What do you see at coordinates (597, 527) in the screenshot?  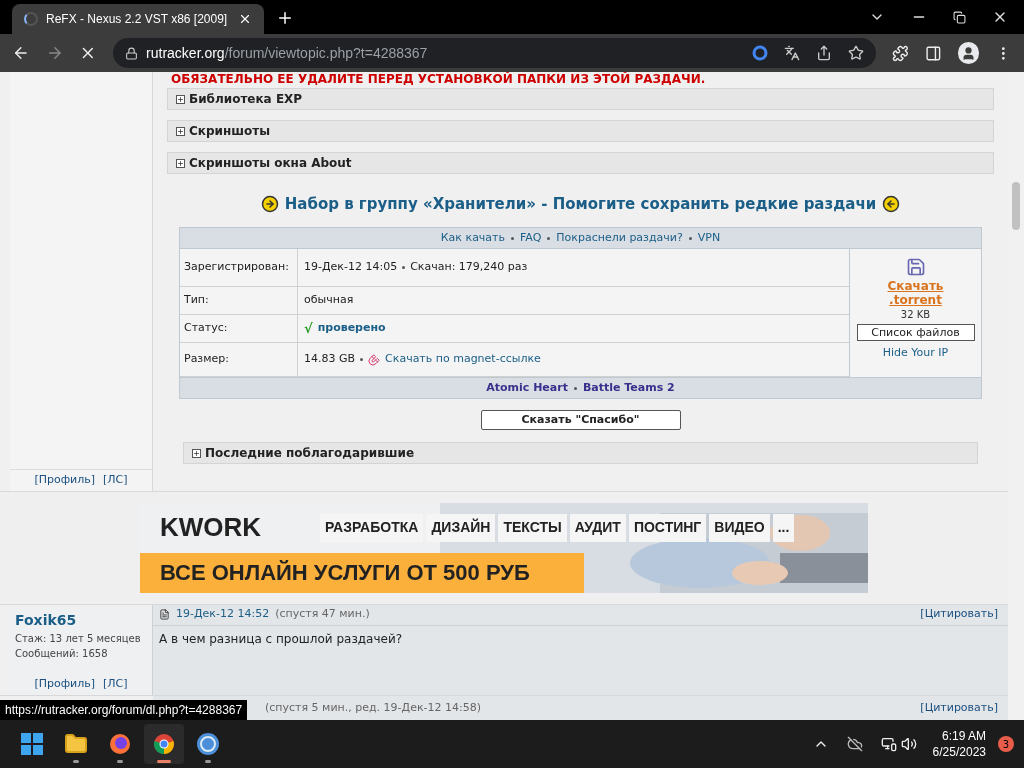 I see `banner-menu-item: АУДИТ` at bounding box center [597, 527].